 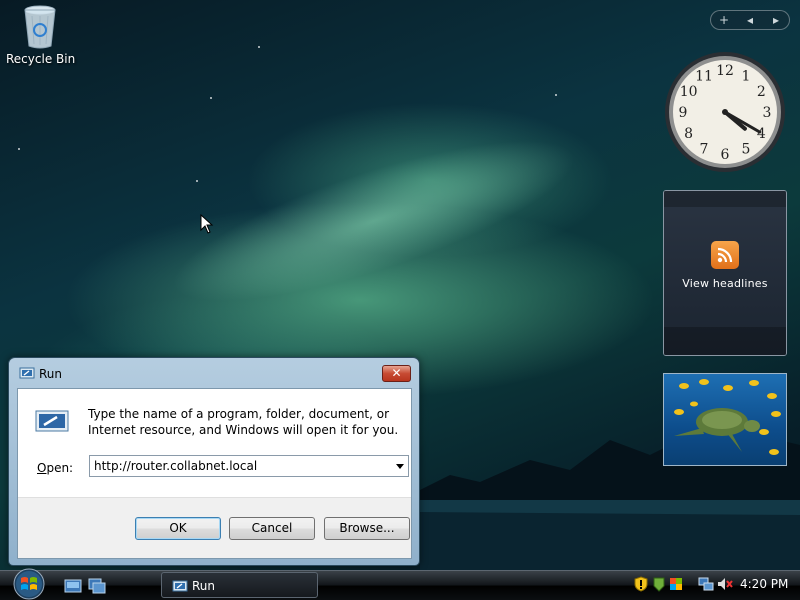 What do you see at coordinates (706, 584) in the screenshot?
I see `network-icon` at bounding box center [706, 584].